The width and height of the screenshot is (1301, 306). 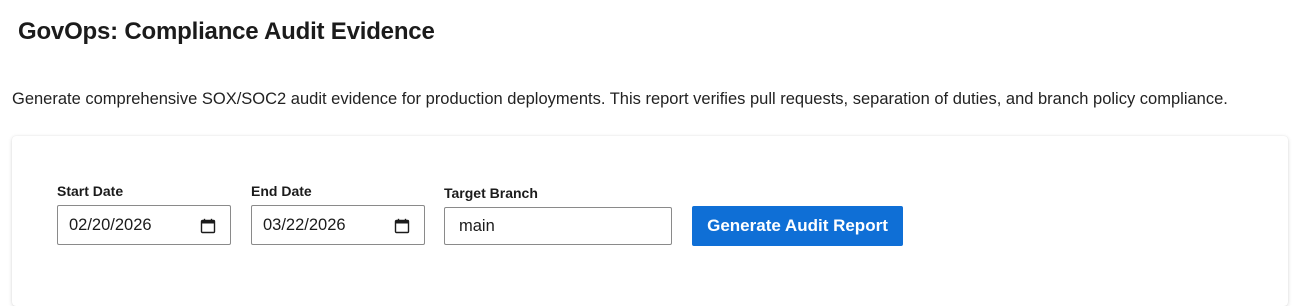 I want to click on target-branch-label: Target Branch, so click(x=491, y=193).